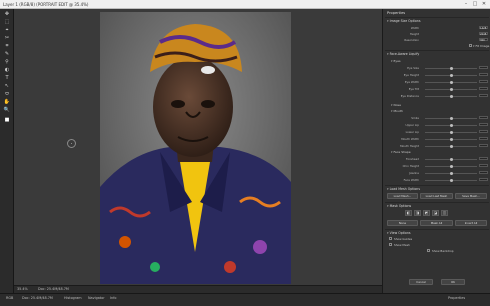  I want to click on mouth-group: Mouth, so click(396, 111).